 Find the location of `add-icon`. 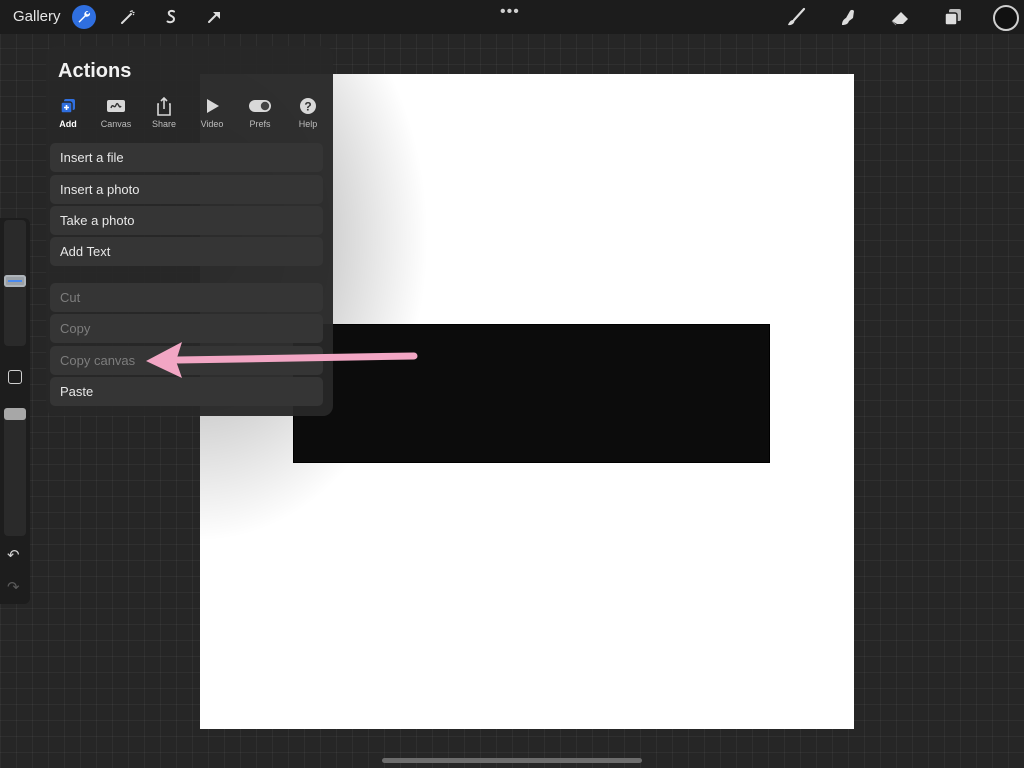

add-icon is located at coordinates (68, 106).